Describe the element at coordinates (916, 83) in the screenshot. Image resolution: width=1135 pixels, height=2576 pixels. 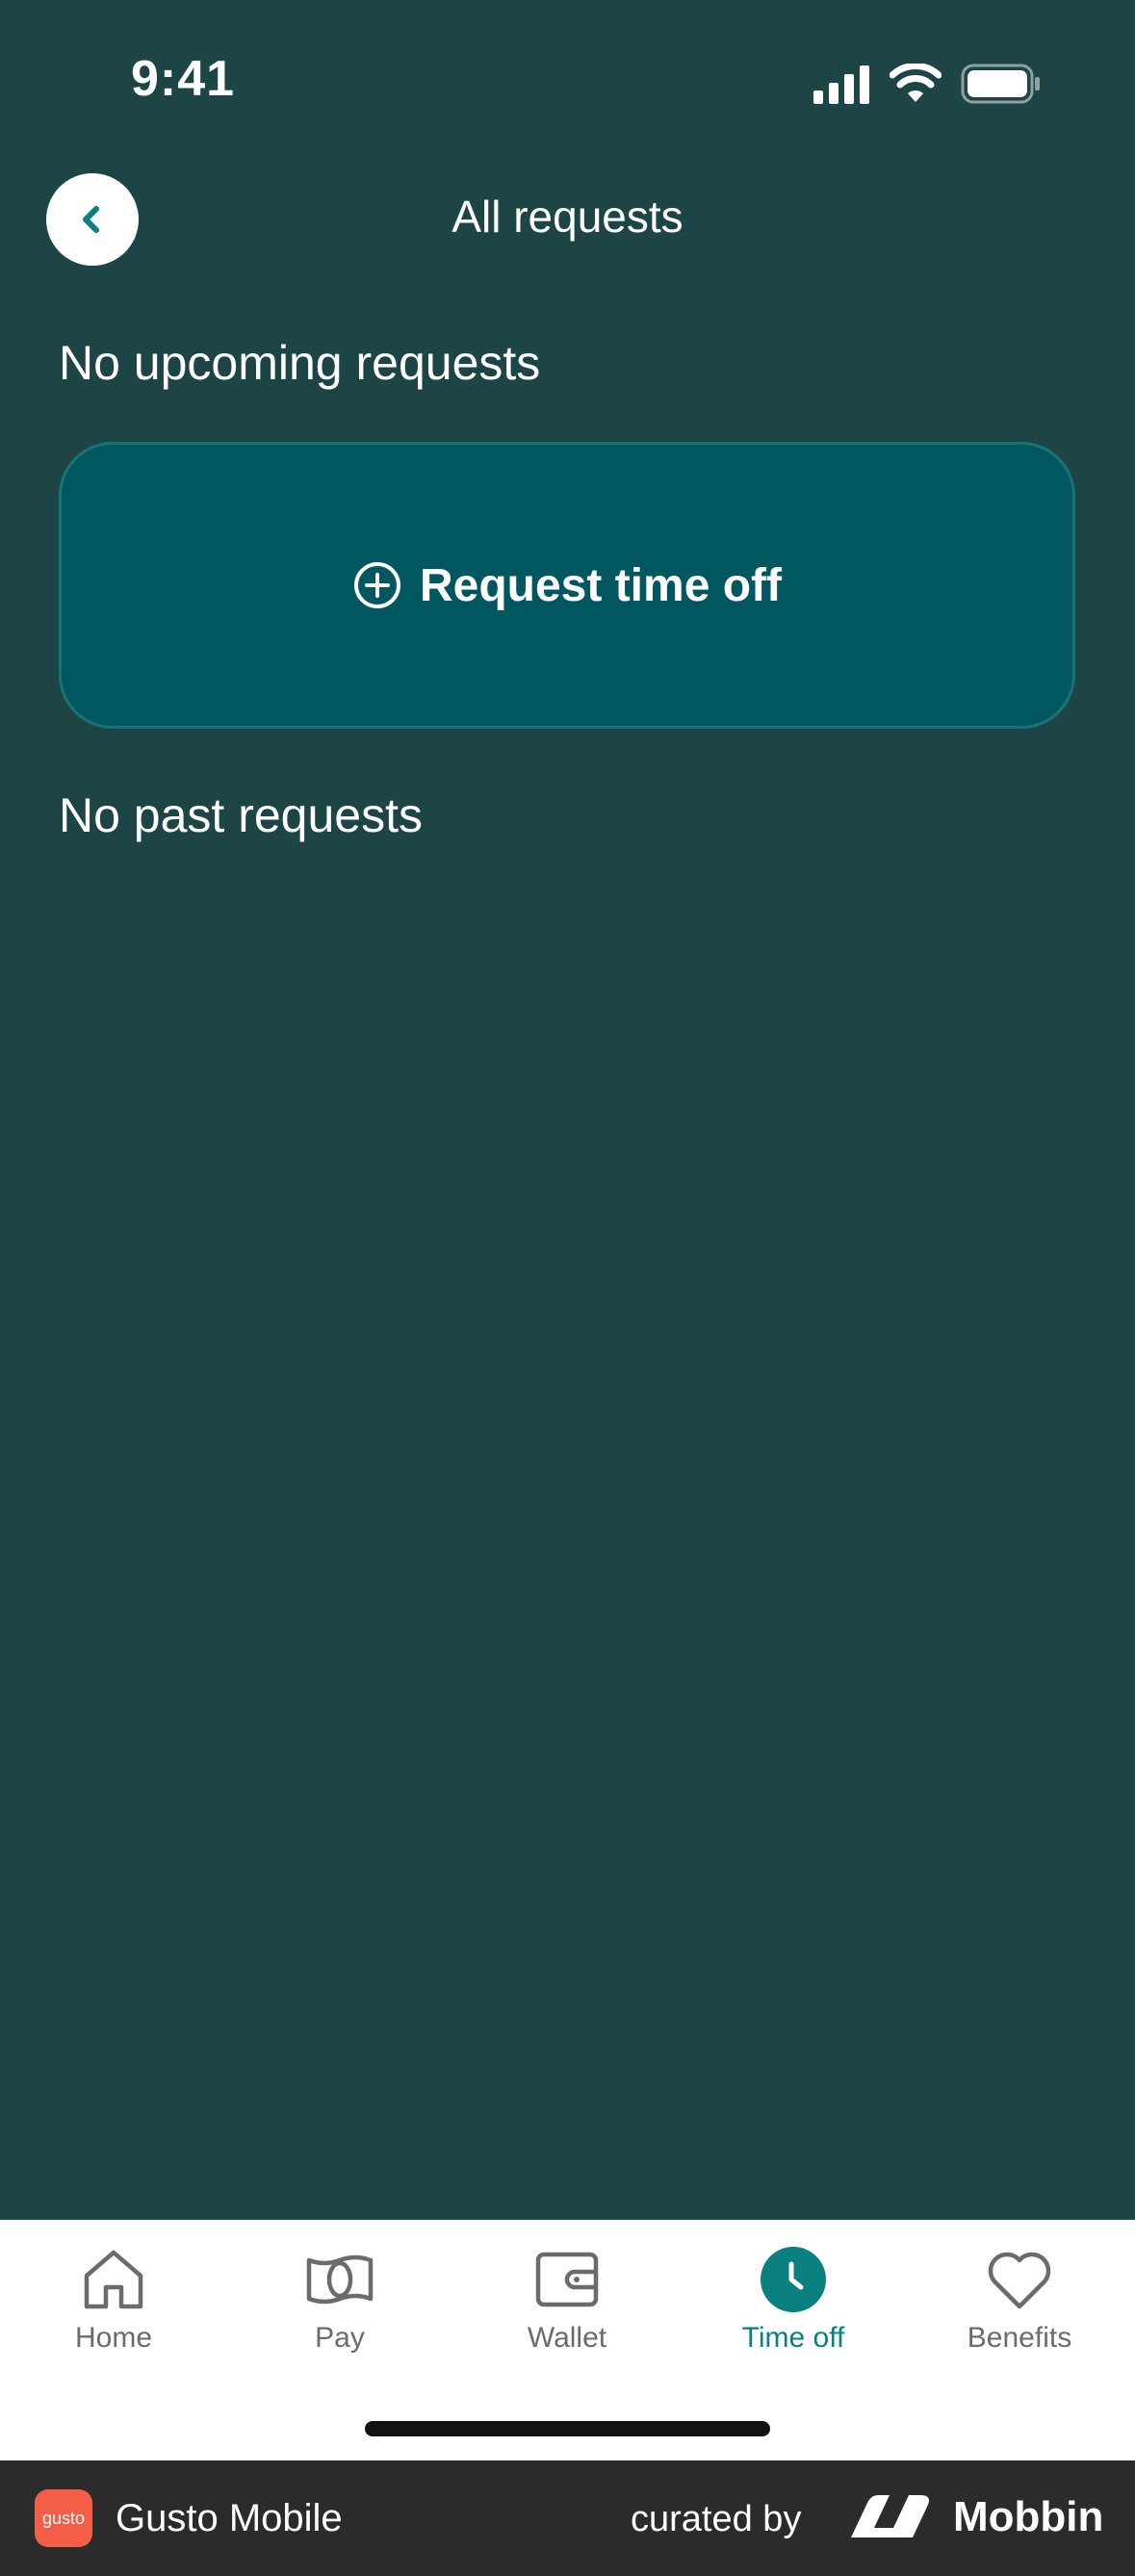
I see `wifi-icon` at that location.